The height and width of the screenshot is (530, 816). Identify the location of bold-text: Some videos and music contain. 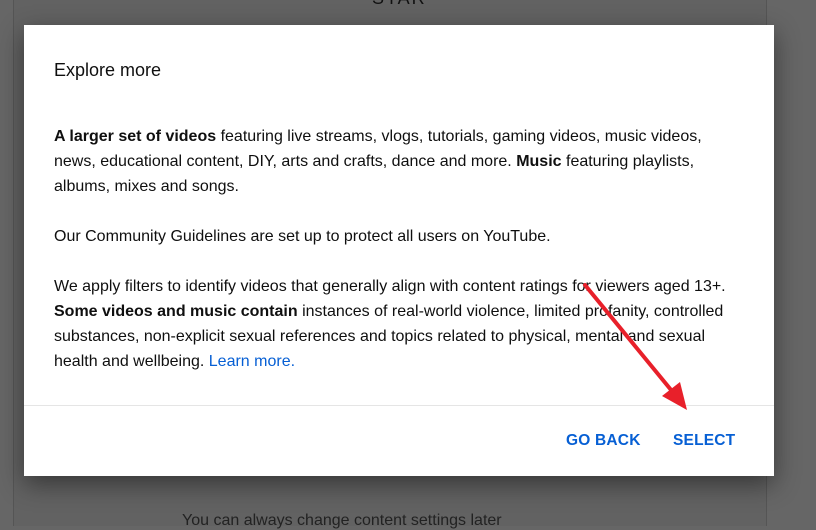
(176, 311).